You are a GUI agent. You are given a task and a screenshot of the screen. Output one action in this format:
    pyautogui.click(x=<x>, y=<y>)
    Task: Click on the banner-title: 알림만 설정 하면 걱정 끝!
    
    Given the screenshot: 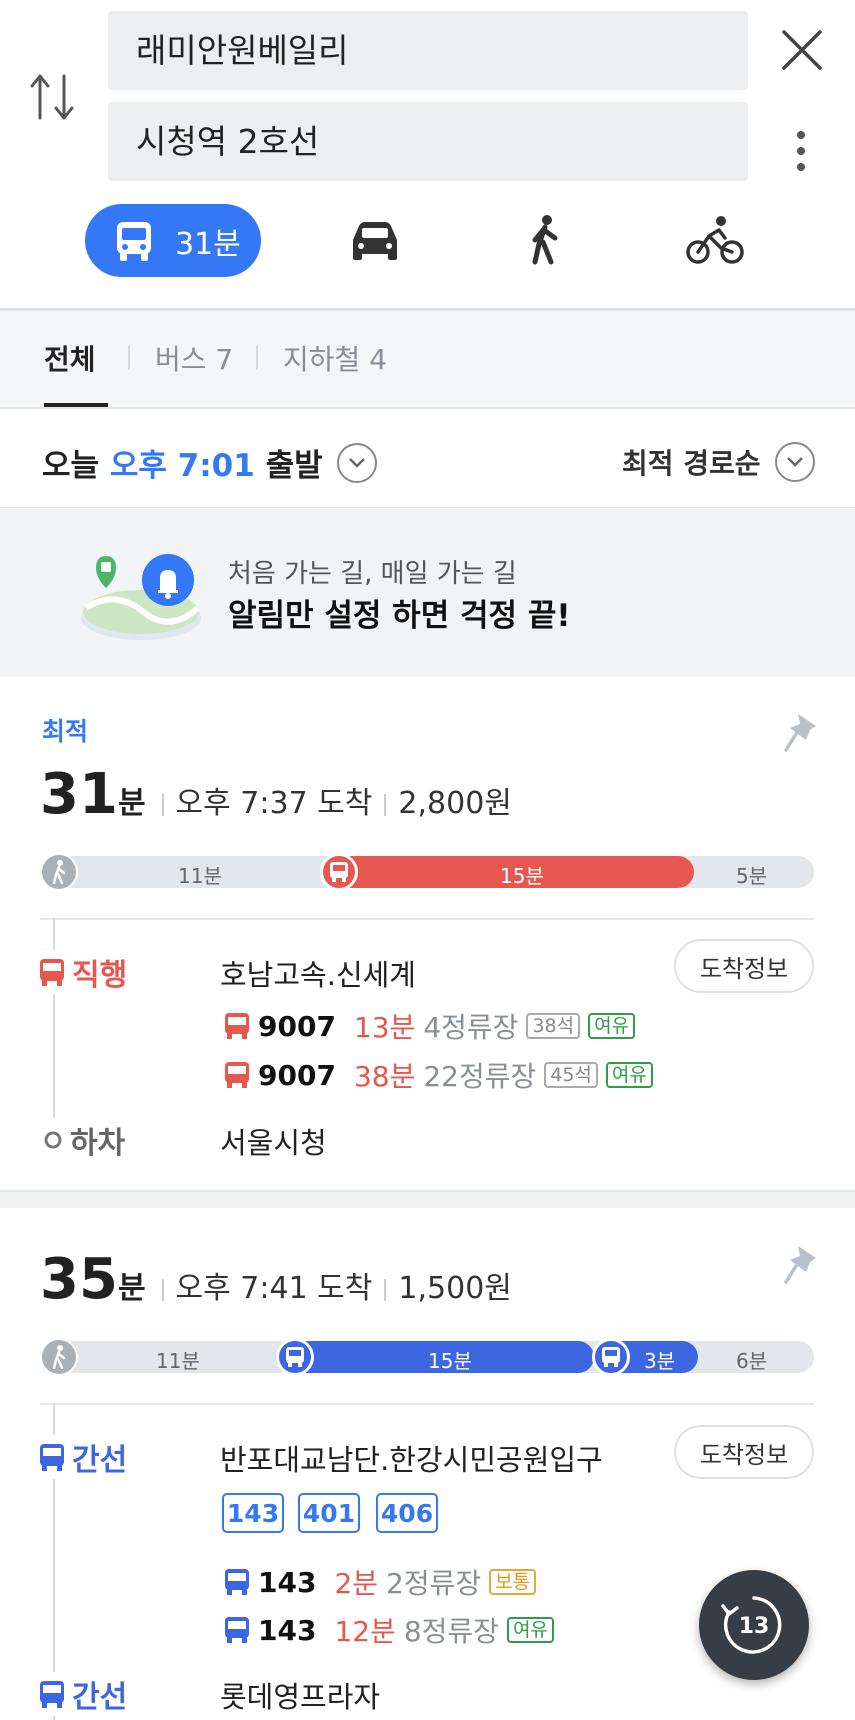 What is the action you would take?
    pyautogui.click(x=399, y=616)
    